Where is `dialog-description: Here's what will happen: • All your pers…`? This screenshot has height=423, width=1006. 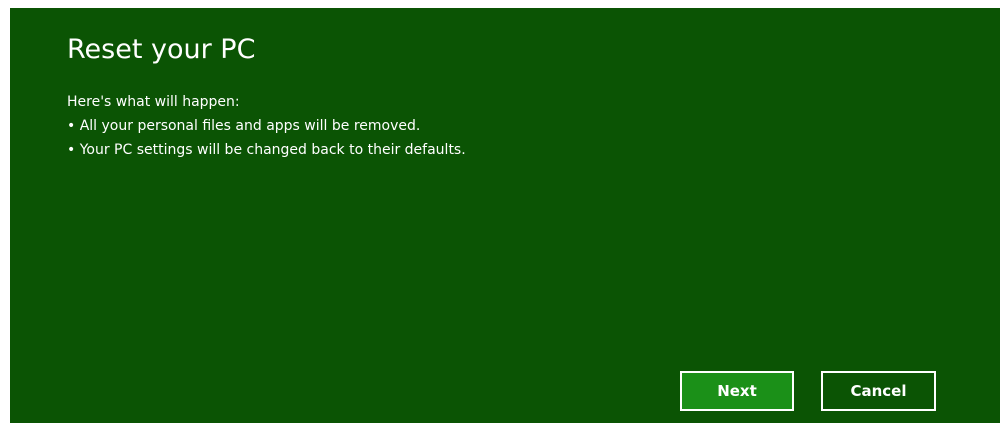 dialog-description: Here's what will happen: • All your pers… is located at coordinates (266, 126).